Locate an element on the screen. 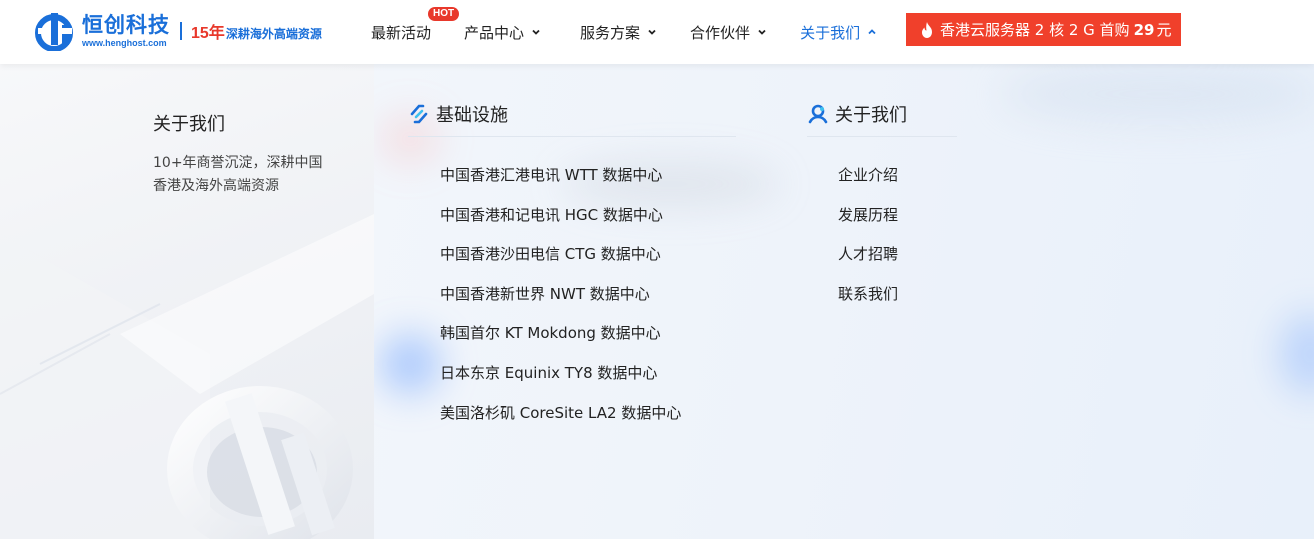  brand-domain: www.henghost.com is located at coordinates (124, 42).